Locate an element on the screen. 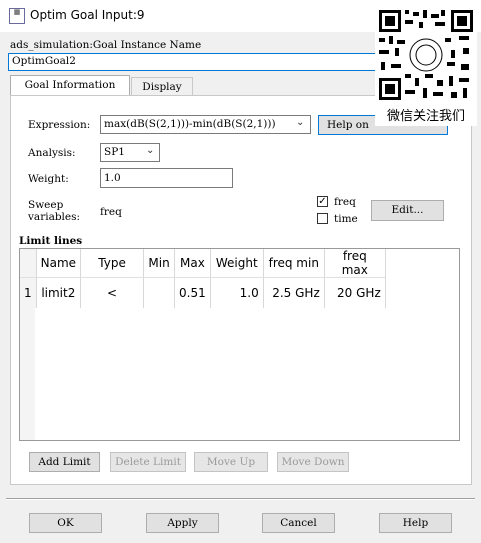  sweep-label-1: Sweep is located at coordinates (46, 205).